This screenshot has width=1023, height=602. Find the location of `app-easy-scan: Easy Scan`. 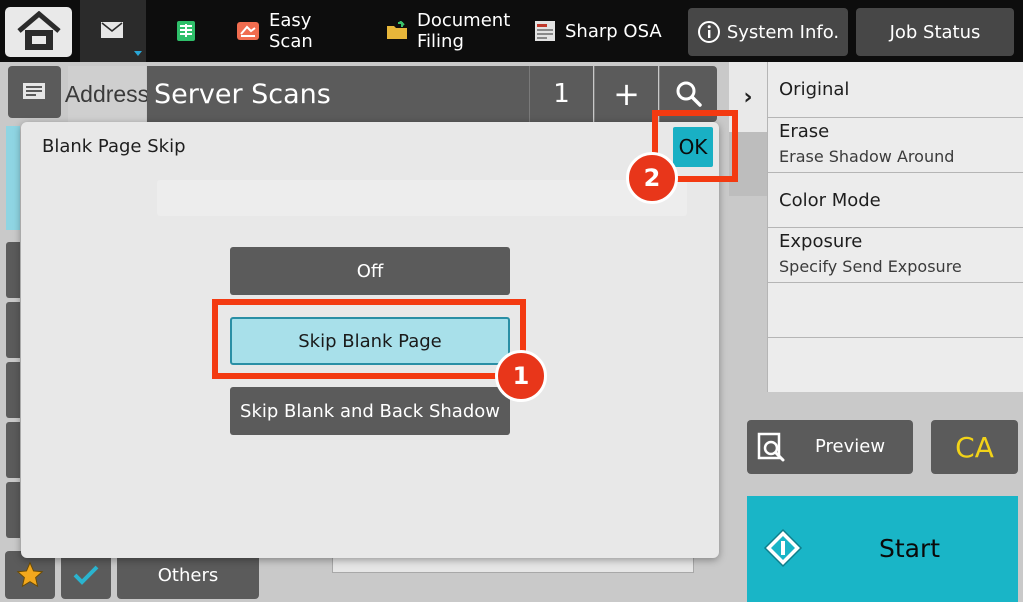

app-easy-scan: Easy Scan is located at coordinates (274, 31).